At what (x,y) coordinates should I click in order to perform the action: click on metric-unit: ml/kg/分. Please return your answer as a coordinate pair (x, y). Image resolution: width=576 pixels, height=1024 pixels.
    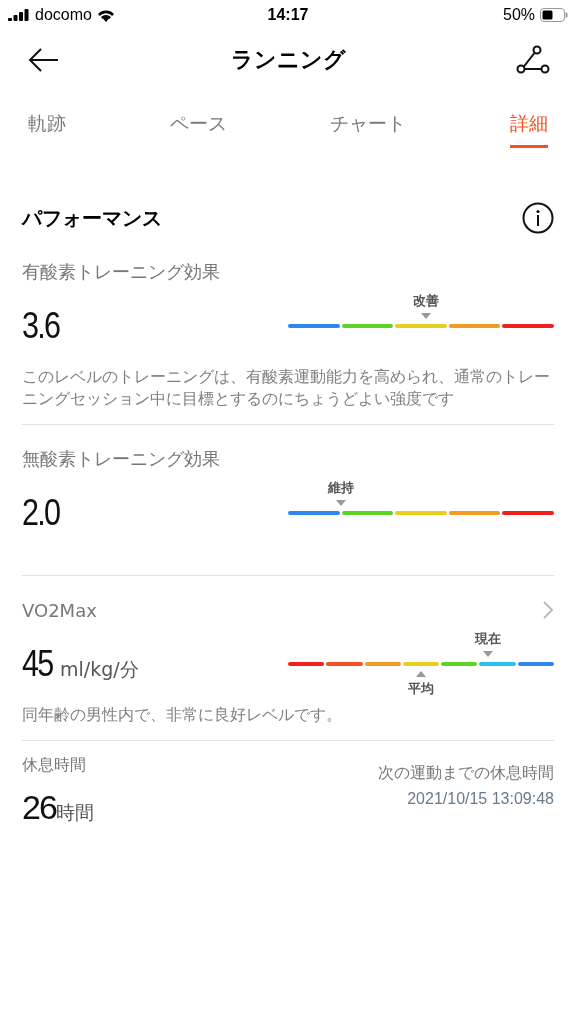
    Looking at the image, I should click on (99, 669).